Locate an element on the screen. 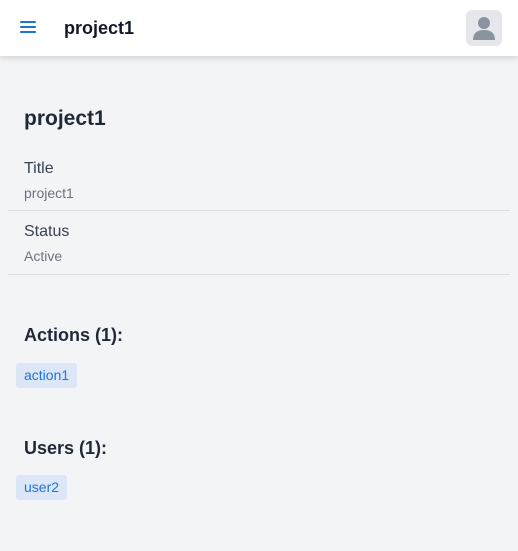 This screenshot has height=551, width=518. app-header: project1 is located at coordinates (259, 28).